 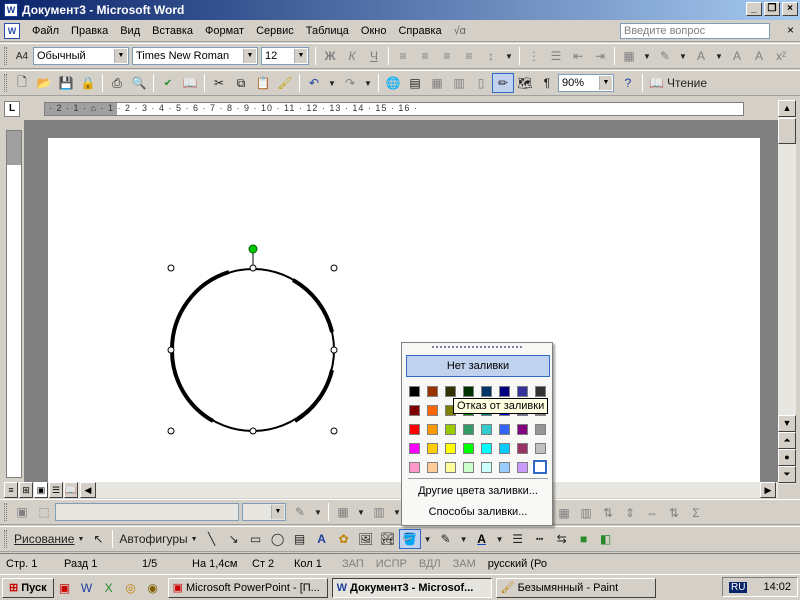 I want to click on status-track-changes: ИСПР, so click(x=391, y=564).